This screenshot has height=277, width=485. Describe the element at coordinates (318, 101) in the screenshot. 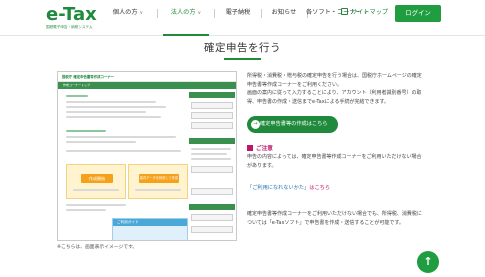

I see `intro-line-4: 得、申告書の作成・送信までe-Taxによる手続が完結できます。` at that location.